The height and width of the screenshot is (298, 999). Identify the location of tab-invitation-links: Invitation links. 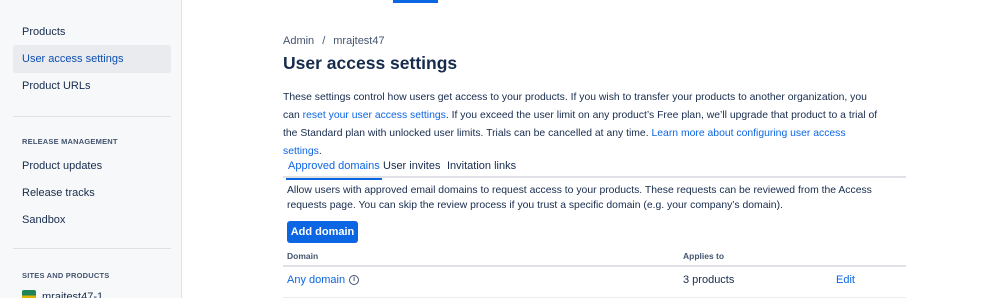
(481, 167).